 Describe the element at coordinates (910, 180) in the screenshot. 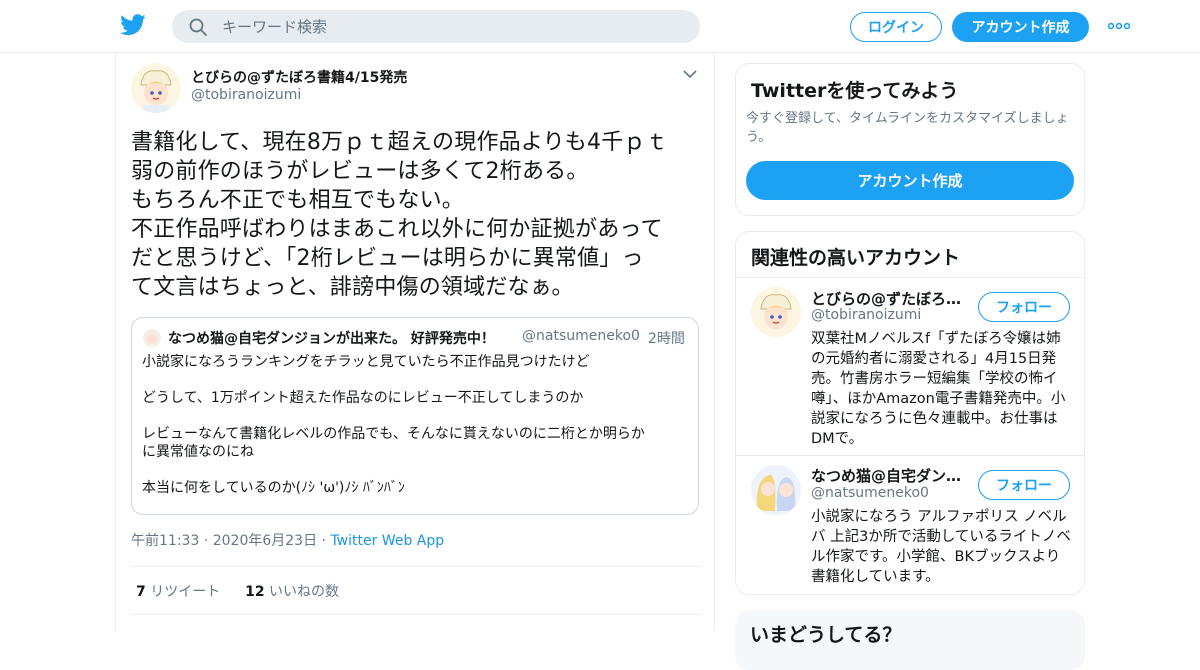

I see `signup-card-button: アカウント作成` at that location.